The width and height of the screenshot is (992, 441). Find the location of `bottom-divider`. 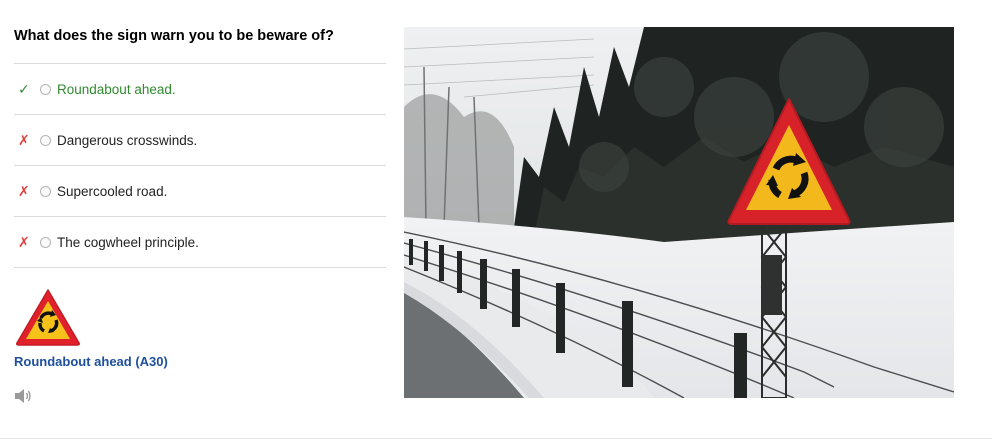

bottom-divider is located at coordinates (496, 438).